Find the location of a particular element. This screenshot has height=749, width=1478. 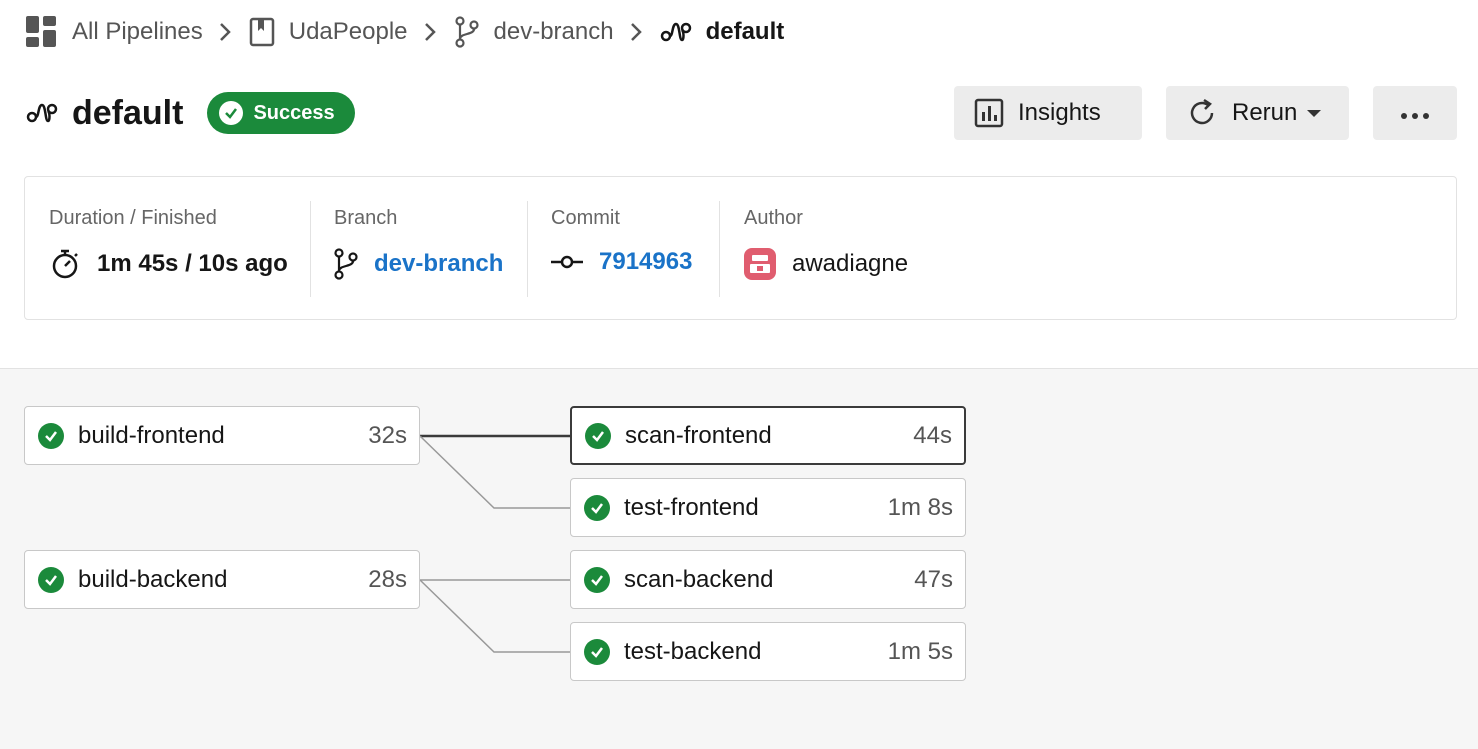

job-name: scan-backend is located at coordinates (699, 579).